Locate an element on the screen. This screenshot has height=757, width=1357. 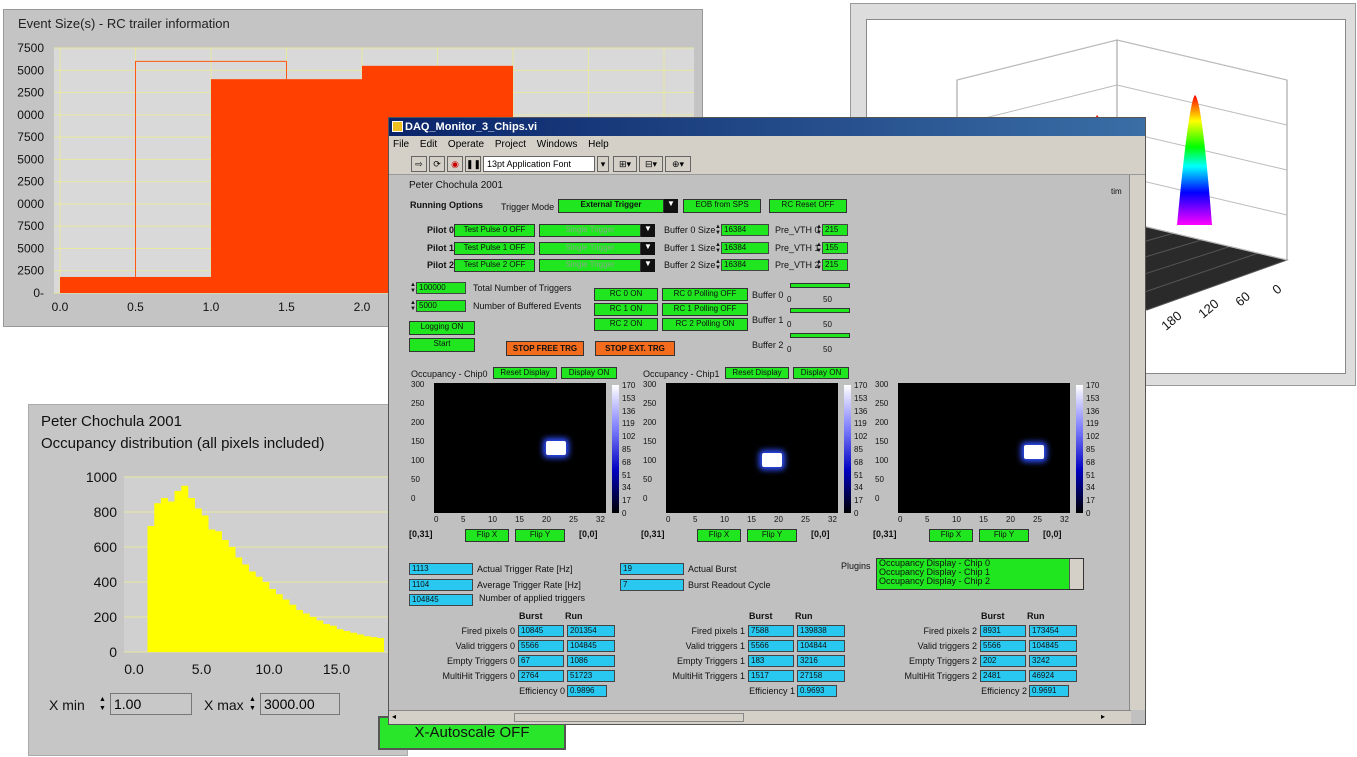
colorbar-tick: 102 is located at coordinates (629, 437).